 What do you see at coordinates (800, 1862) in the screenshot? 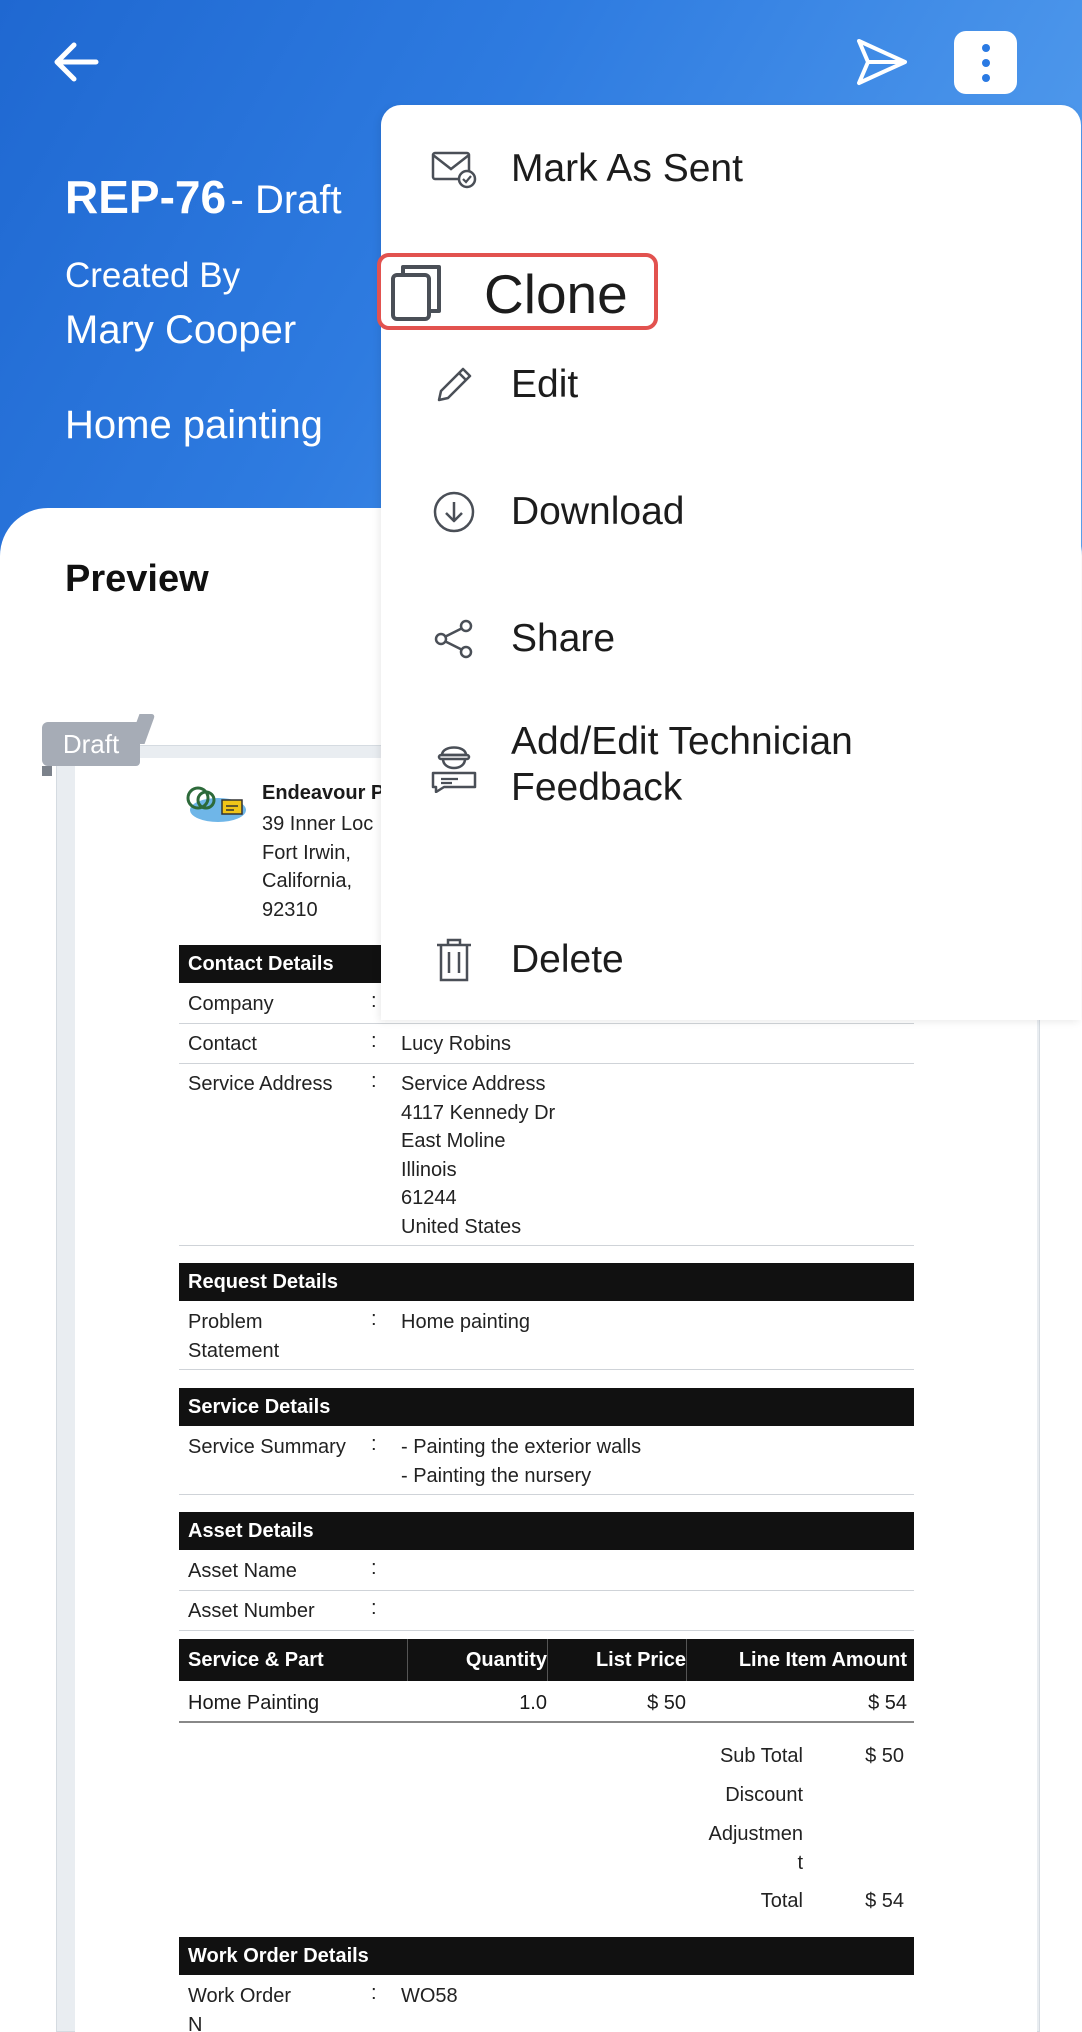
I see `adjustment-label-line: t` at bounding box center [800, 1862].